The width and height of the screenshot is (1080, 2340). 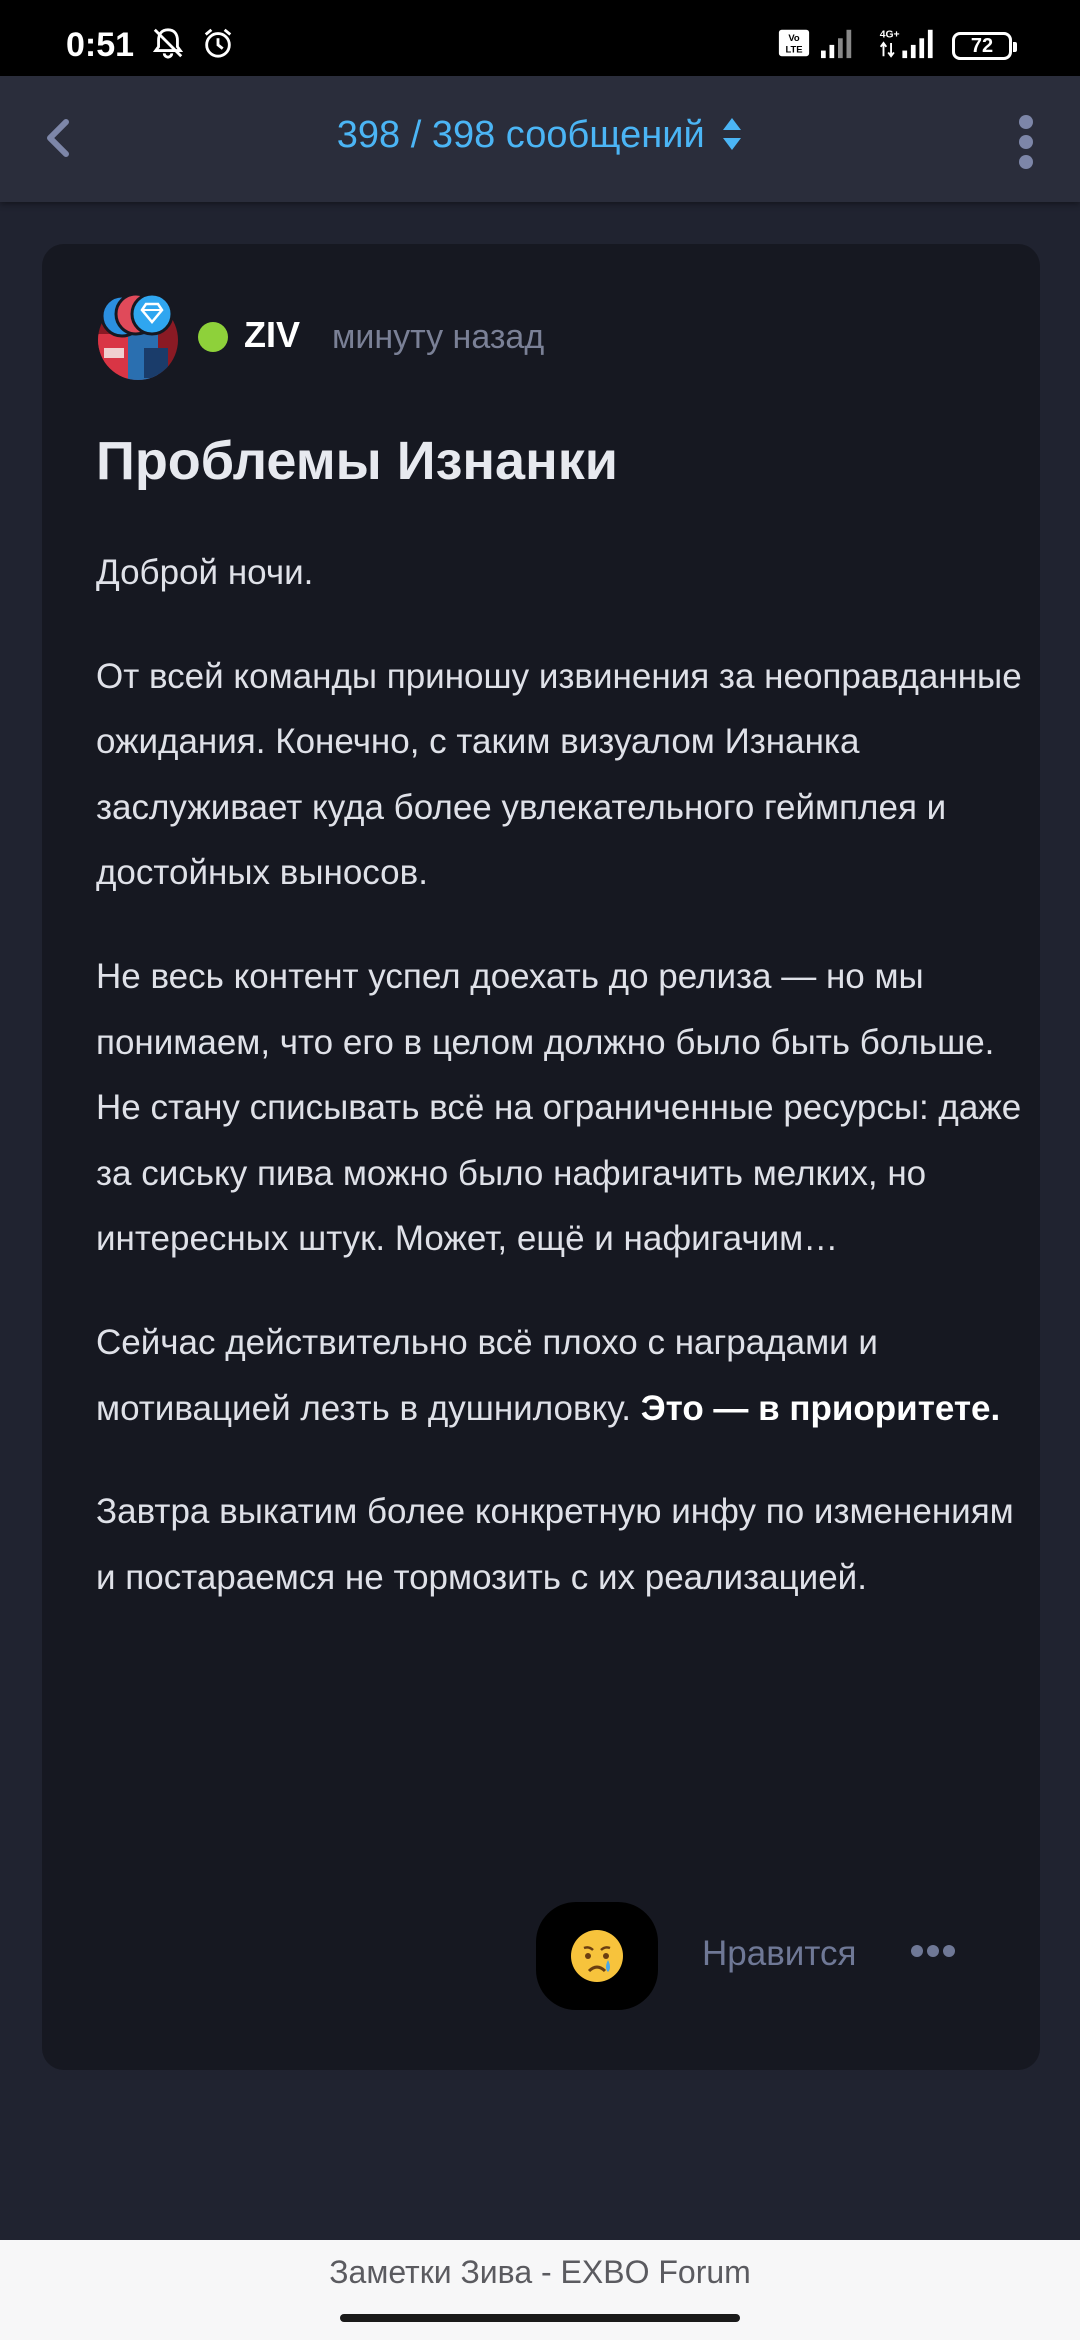 What do you see at coordinates (540, 2318) in the screenshot?
I see `home-indicator` at bounding box center [540, 2318].